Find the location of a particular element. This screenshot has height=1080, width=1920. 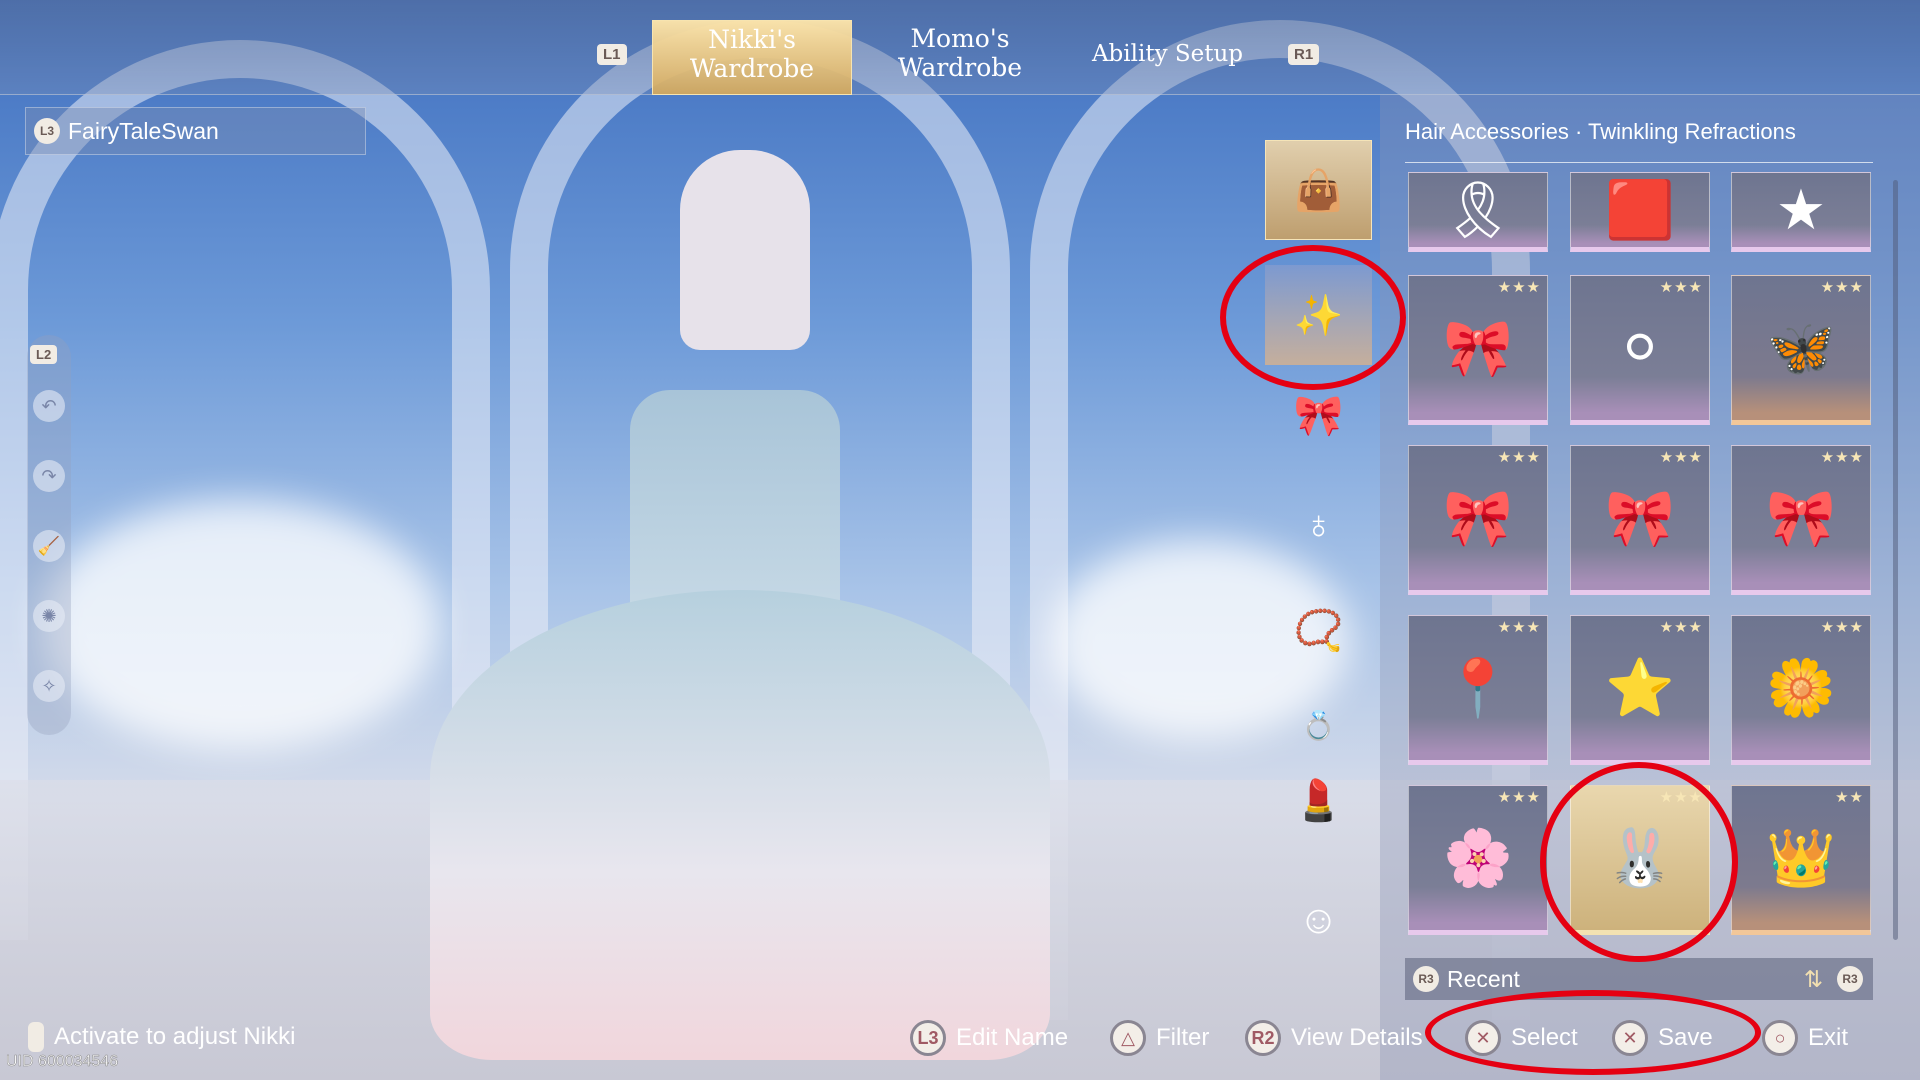

rarity-stars: ★★ is located at coordinates (1849, 797).